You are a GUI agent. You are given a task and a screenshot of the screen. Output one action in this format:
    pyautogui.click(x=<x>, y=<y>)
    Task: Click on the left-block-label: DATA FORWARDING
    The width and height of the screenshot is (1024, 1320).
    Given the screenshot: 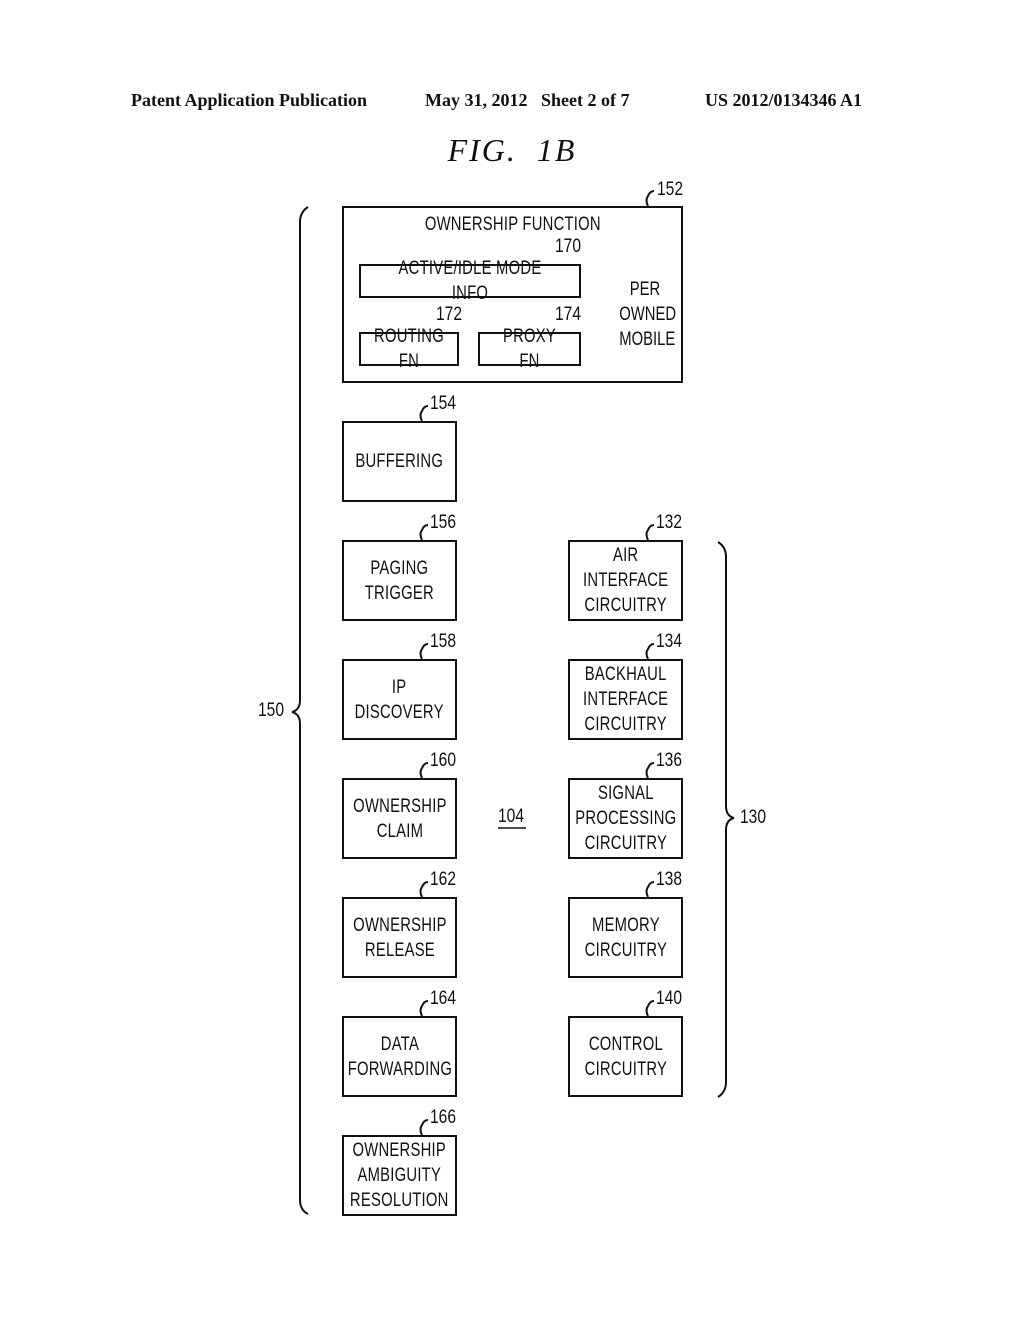 What is the action you would take?
    pyautogui.click(x=399, y=1056)
    